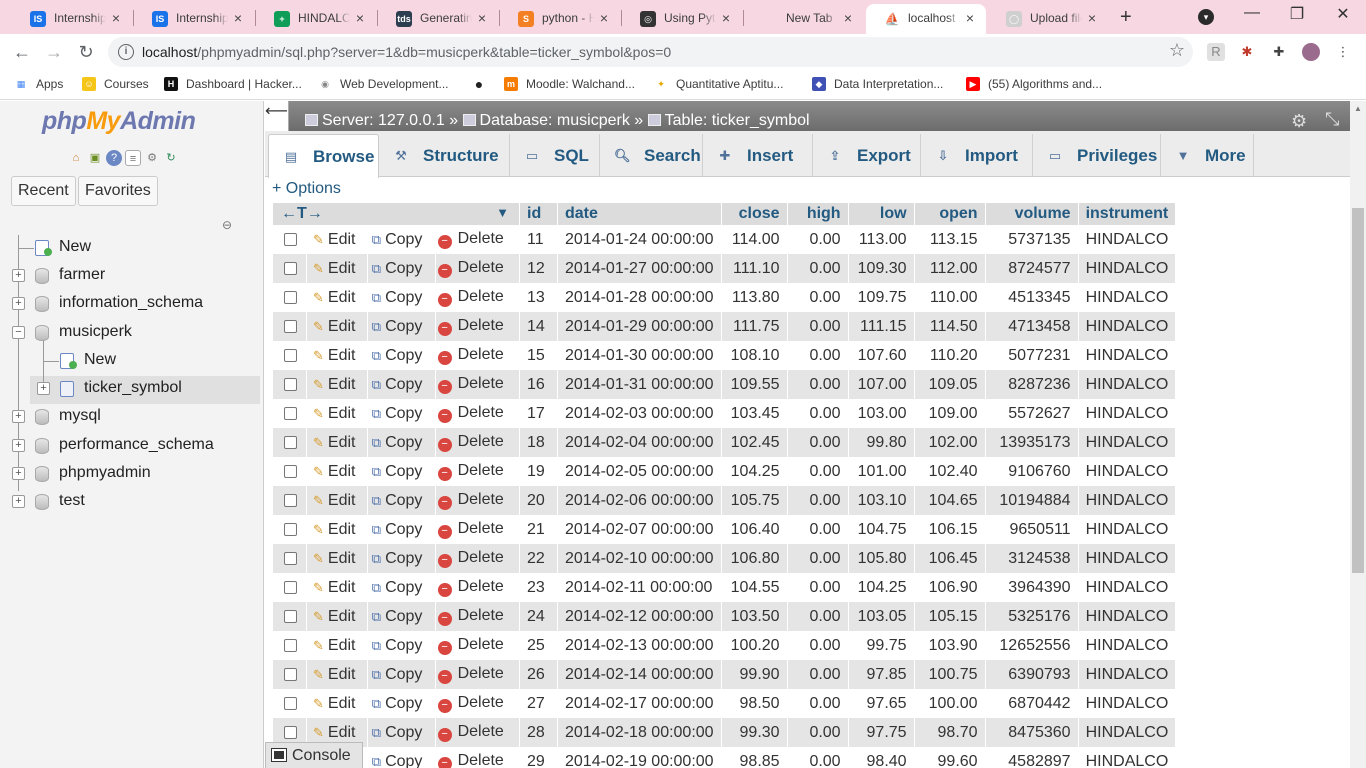 The width and height of the screenshot is (1366, 768). I want to click on cell-date: 2014-01-24 00:00:00, so click(639, 239).